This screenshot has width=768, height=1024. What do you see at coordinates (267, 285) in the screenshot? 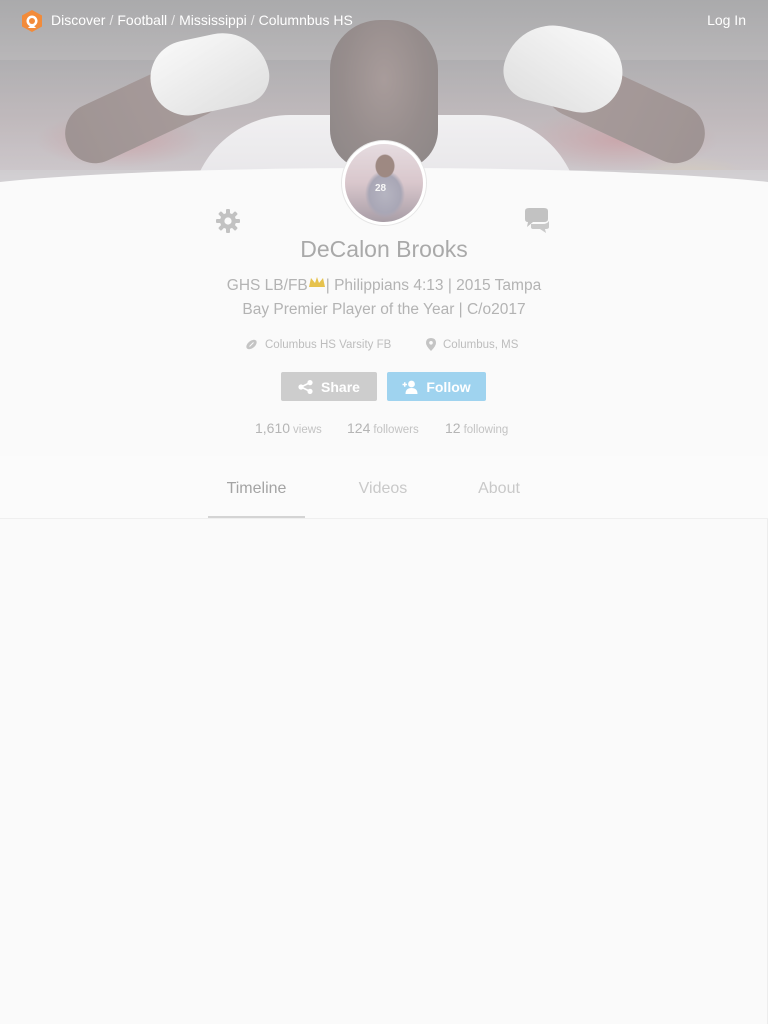
I see `bio-line1-start: GHS LB/FB` at bounding box center [267, 285].